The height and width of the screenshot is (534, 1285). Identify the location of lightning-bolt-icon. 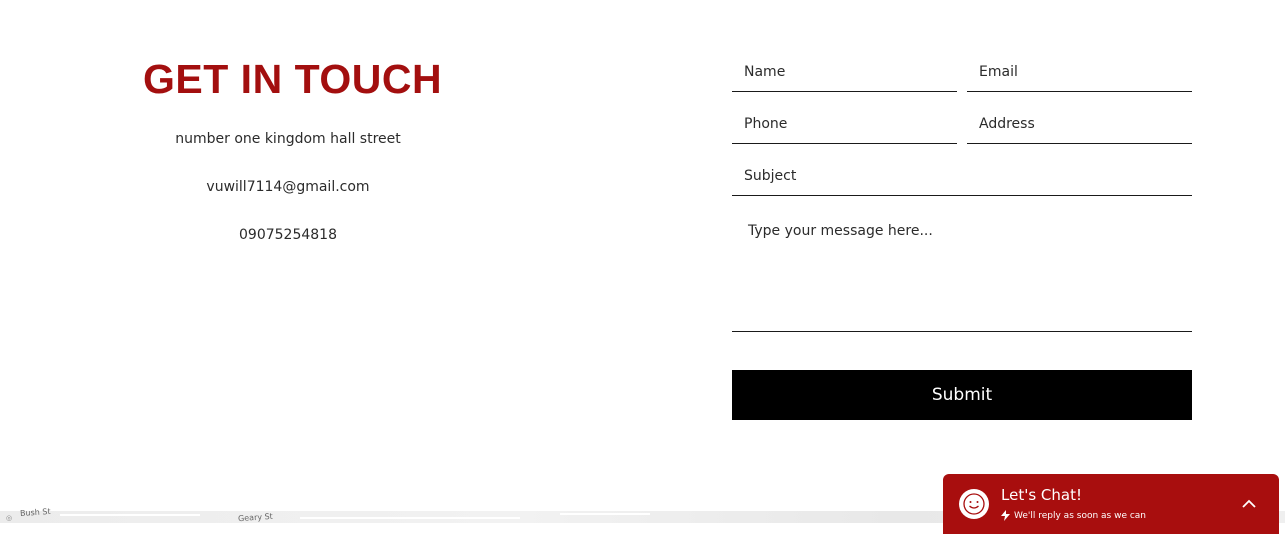
(1005, 515).